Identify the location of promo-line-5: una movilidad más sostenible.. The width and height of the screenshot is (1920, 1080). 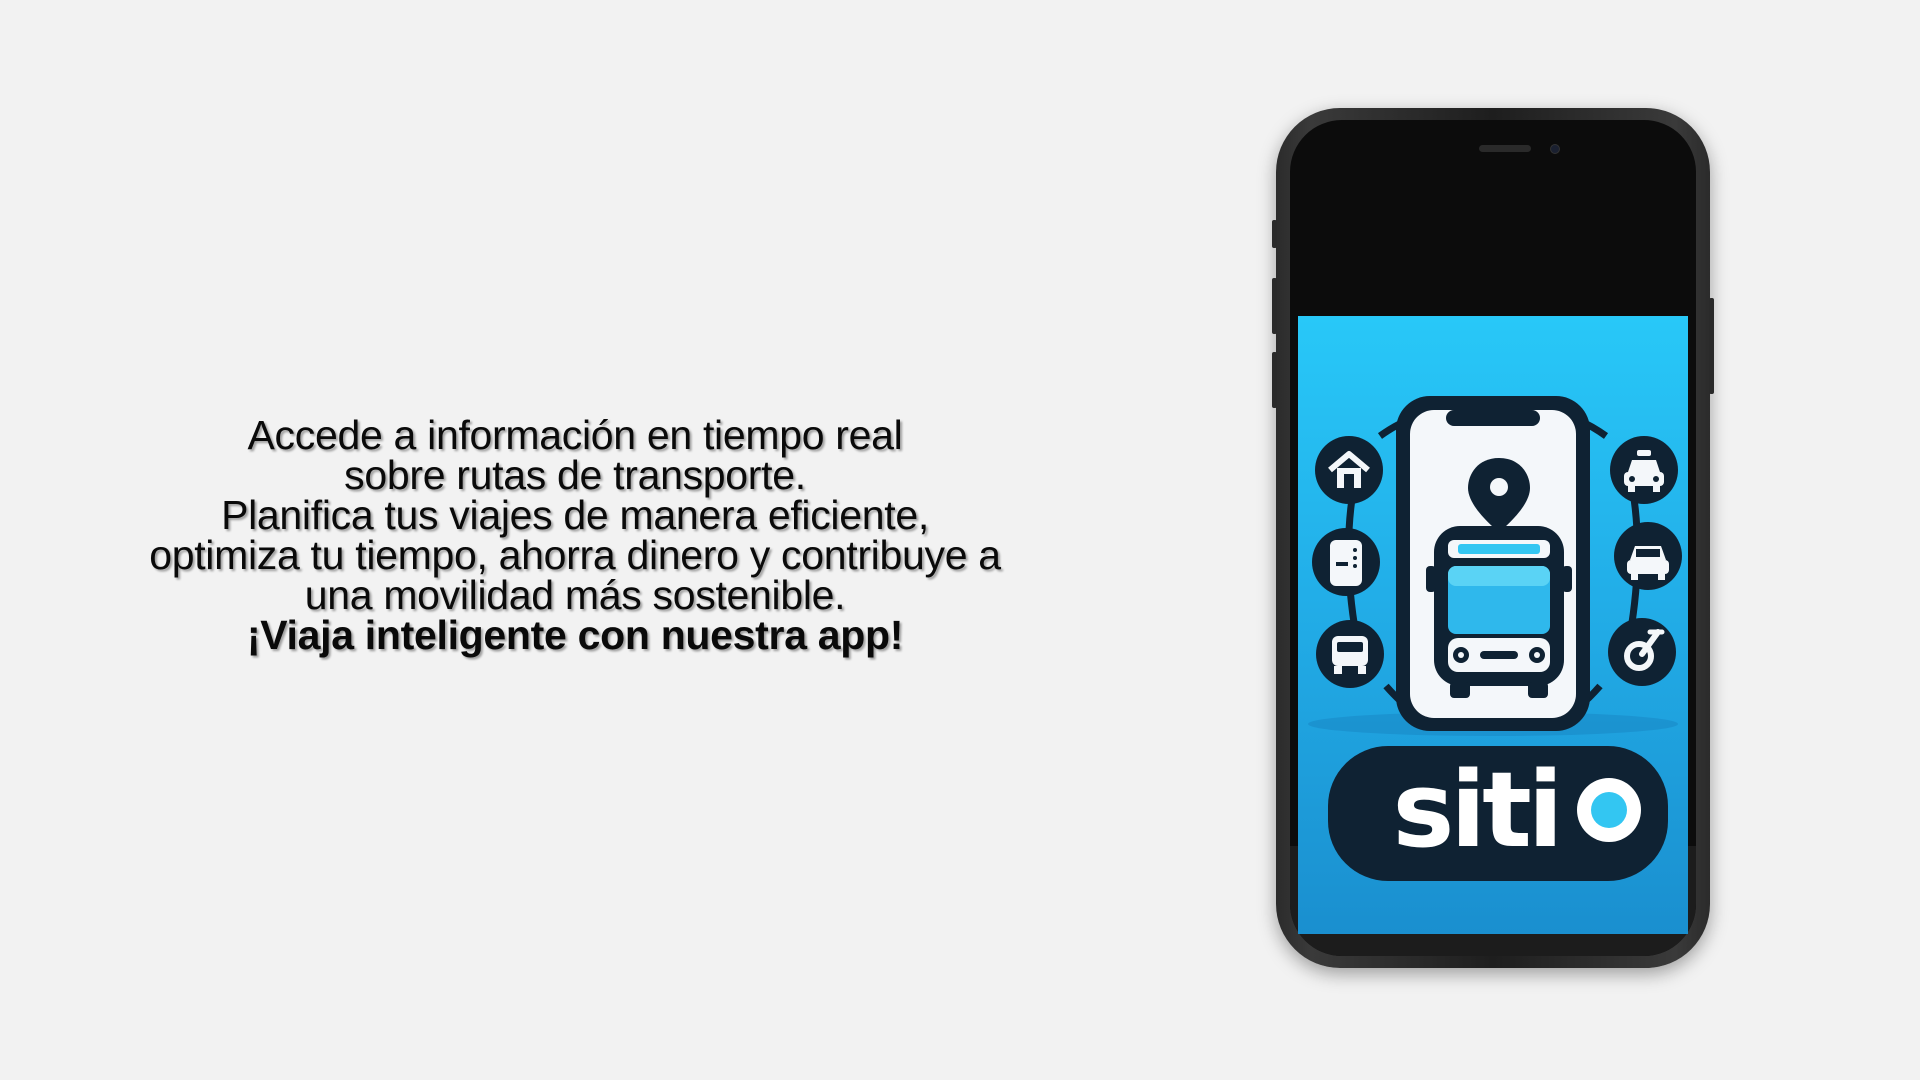
(575, 595).